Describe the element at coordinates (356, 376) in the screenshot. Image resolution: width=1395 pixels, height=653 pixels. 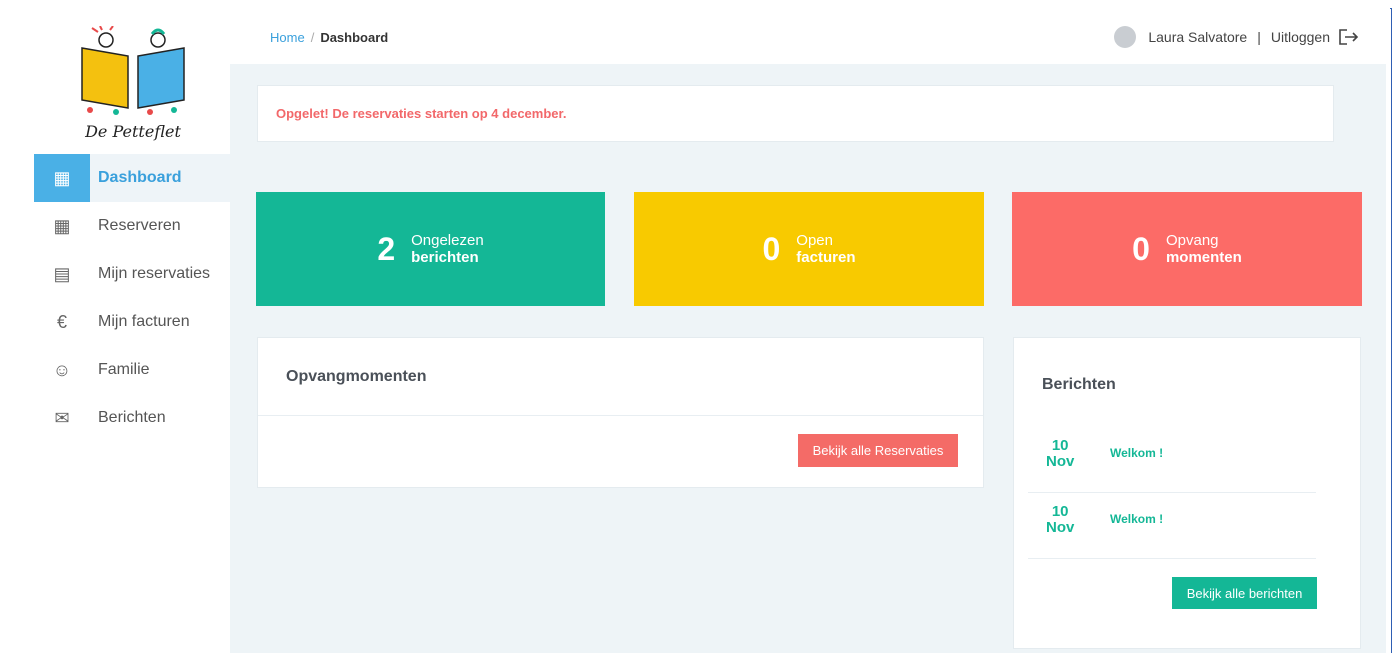
I see `card-title: Opvangmomenten` at that location.